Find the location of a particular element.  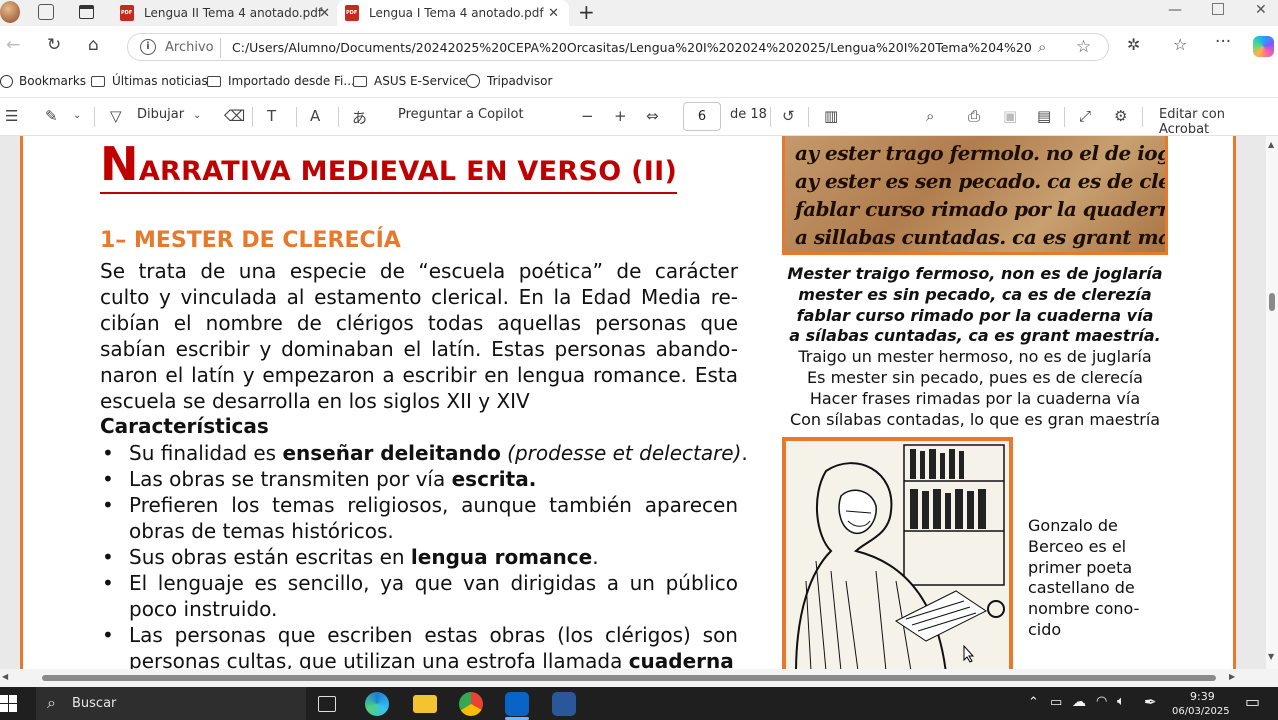

fullscreen-icon: ⤢ is located at coordinates (1085, 116).